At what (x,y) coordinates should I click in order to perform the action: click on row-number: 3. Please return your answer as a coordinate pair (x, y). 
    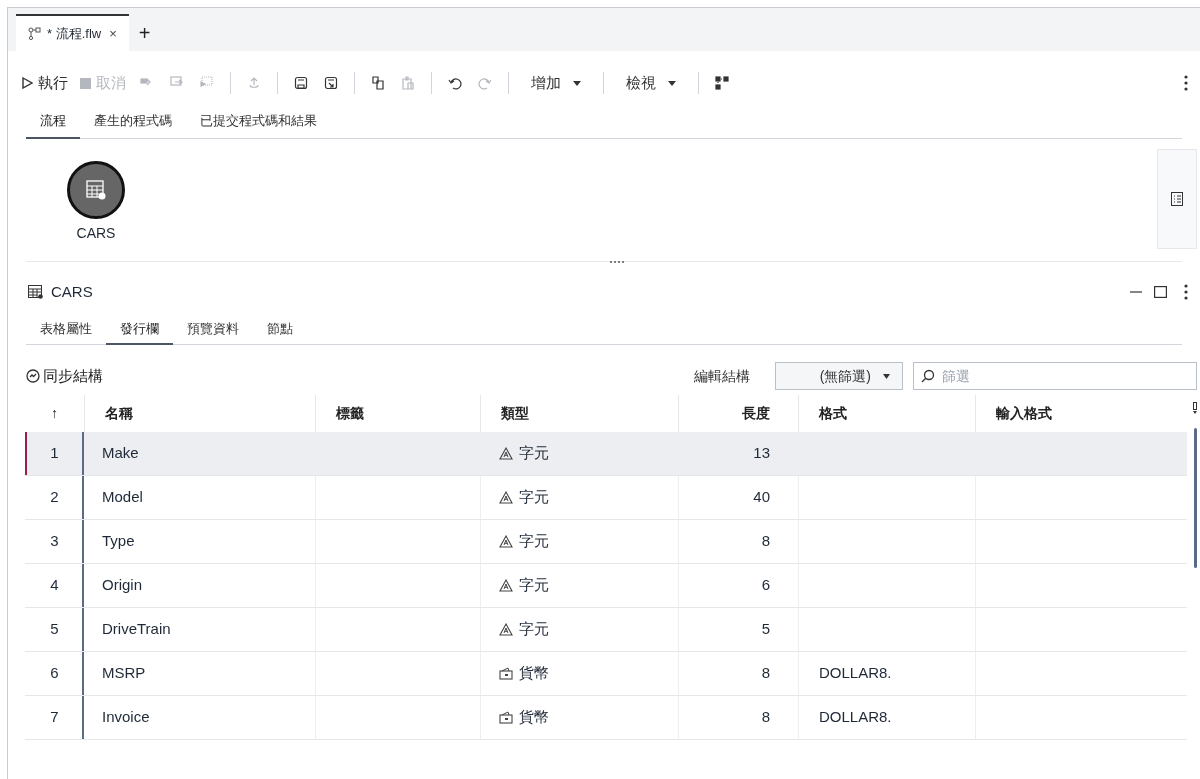
    Looking at the image, I should click on (54, 541).